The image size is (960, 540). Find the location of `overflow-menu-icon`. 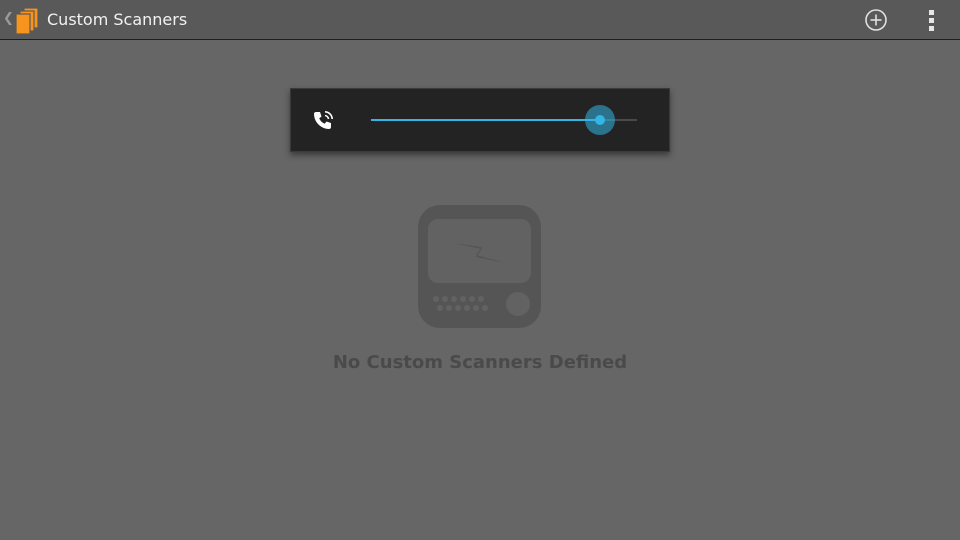

overflow-menu-icon is located at coordinates (932, 20).